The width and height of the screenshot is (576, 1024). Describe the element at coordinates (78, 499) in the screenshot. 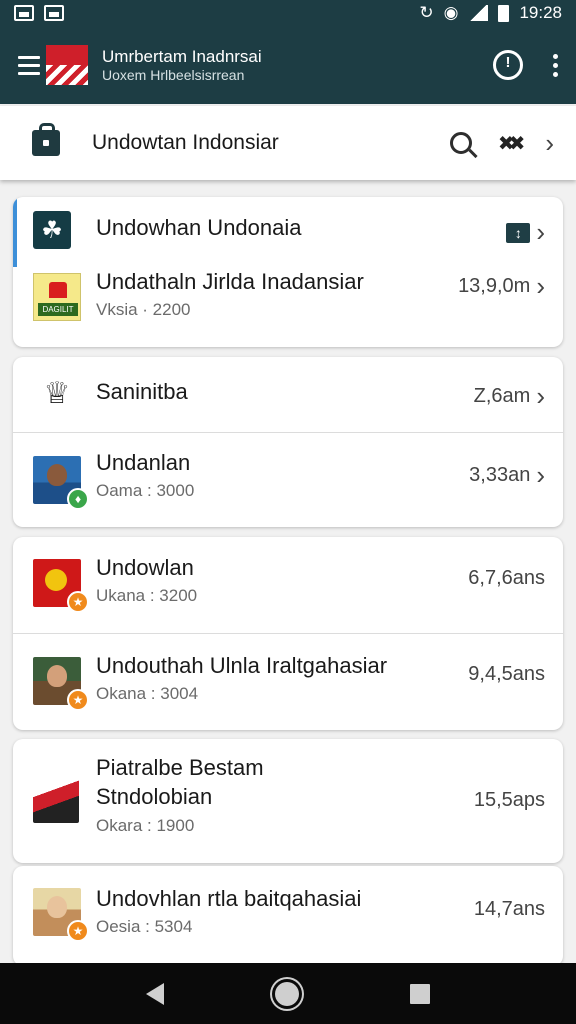

I see `verified-badge-icon: ♦` at that location.